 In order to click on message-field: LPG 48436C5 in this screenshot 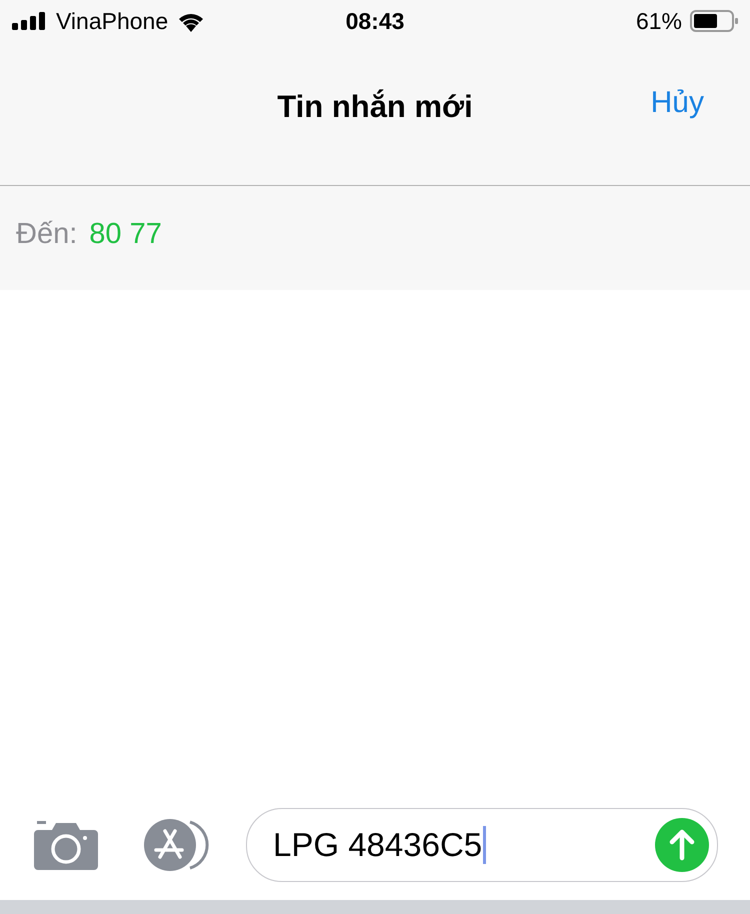, I will do `click(482, 845)`.